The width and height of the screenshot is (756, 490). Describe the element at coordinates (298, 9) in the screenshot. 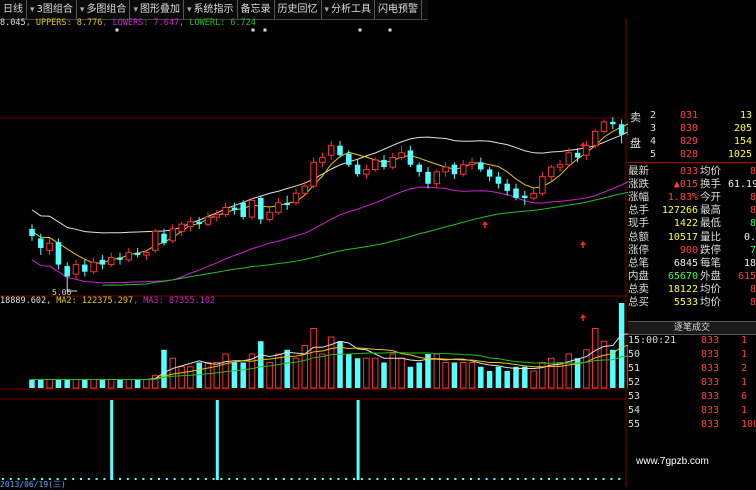

I see `toolbar-button-6: 历史回忆` at that location.